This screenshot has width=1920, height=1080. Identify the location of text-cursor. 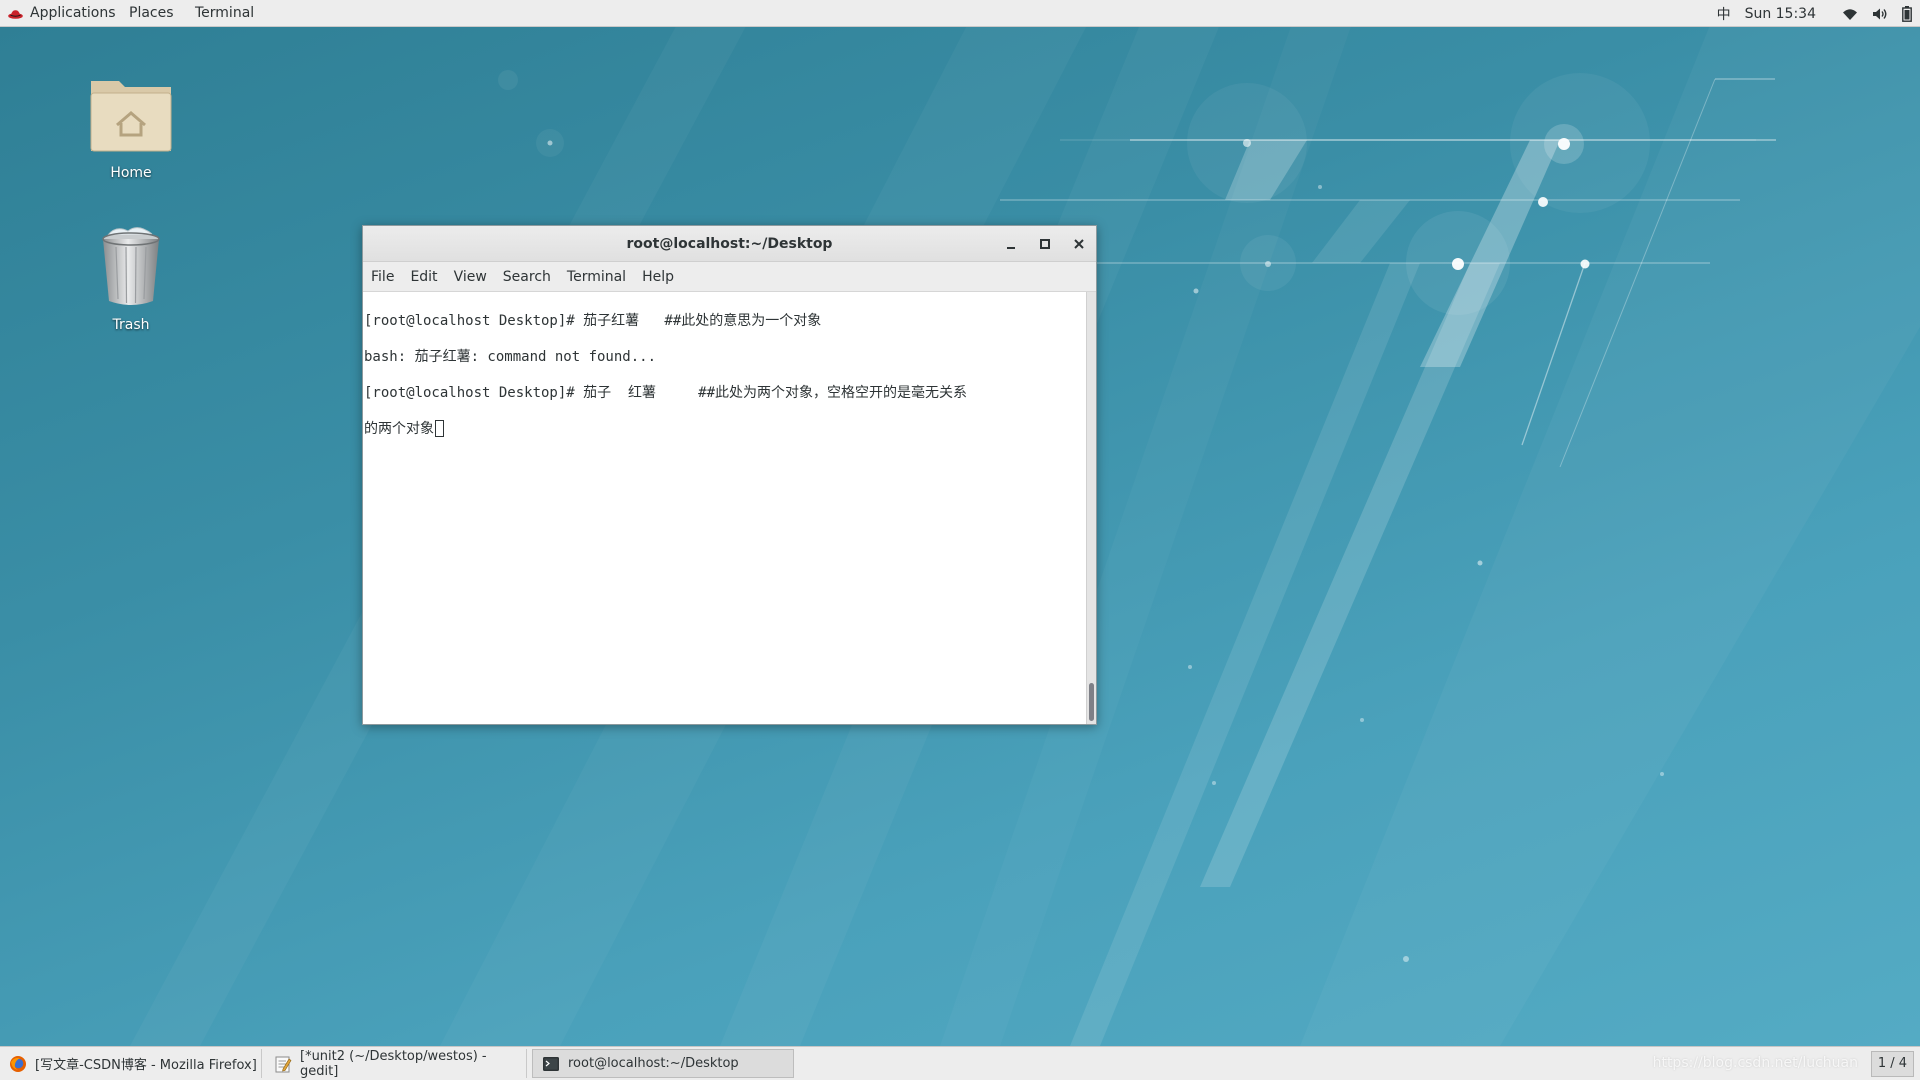
(439, 428).